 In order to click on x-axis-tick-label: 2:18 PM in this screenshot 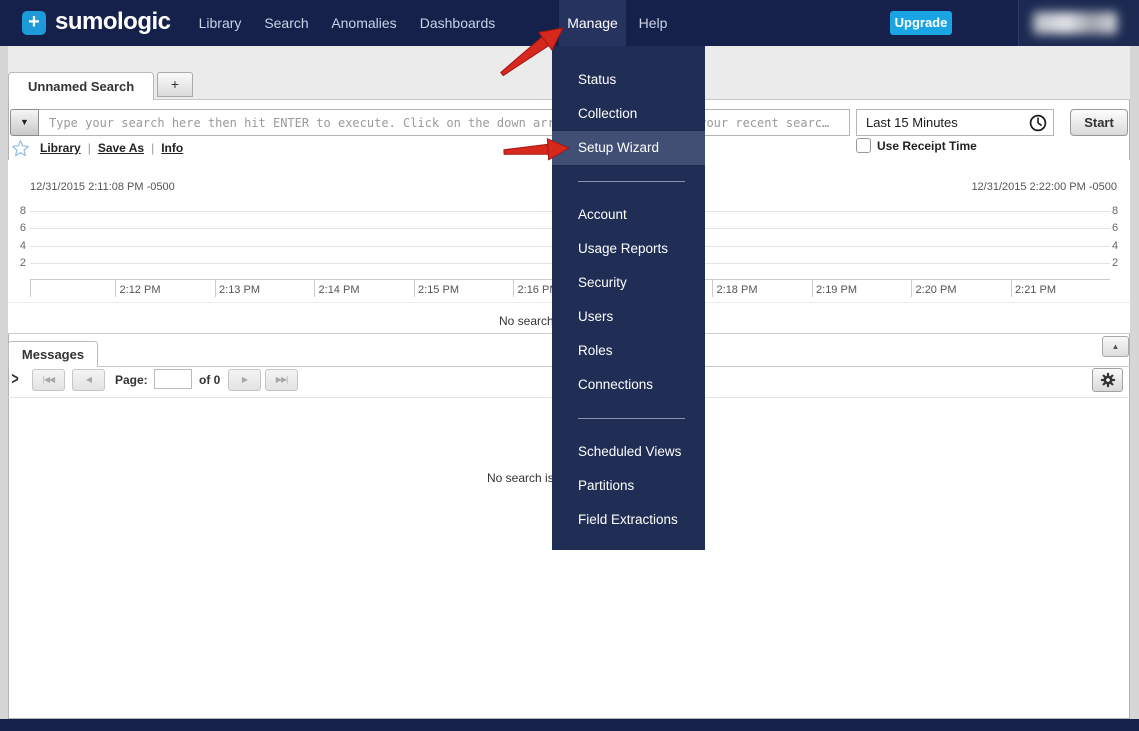, I will do `click(737, 290)`.